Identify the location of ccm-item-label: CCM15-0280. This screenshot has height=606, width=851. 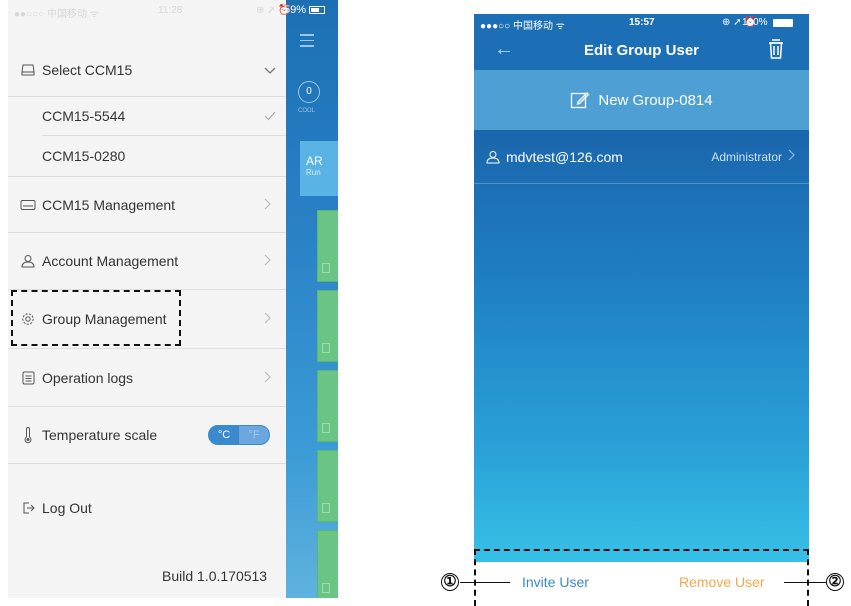
(84, 156).